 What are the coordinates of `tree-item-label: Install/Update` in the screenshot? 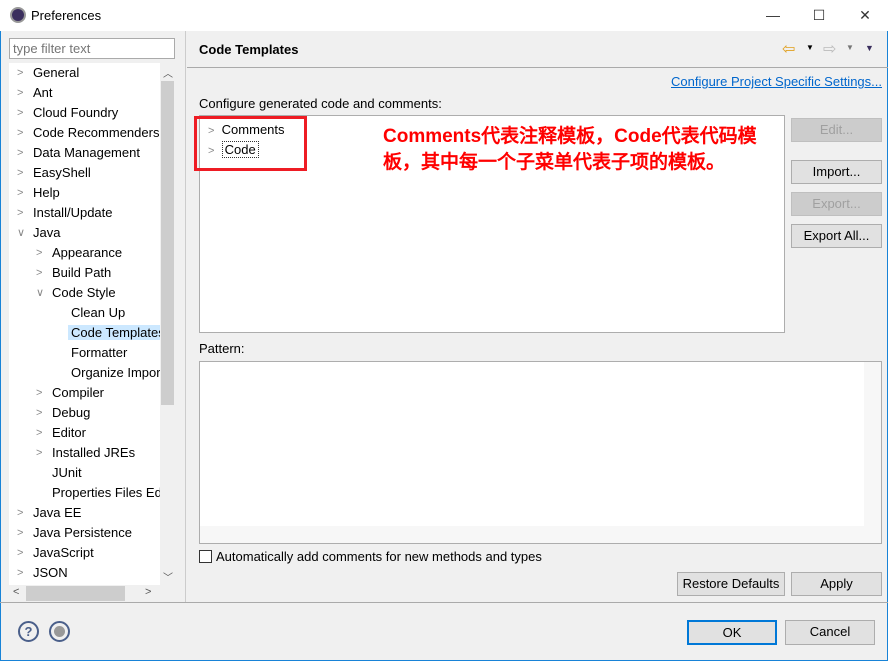 It's located at (73, 212).